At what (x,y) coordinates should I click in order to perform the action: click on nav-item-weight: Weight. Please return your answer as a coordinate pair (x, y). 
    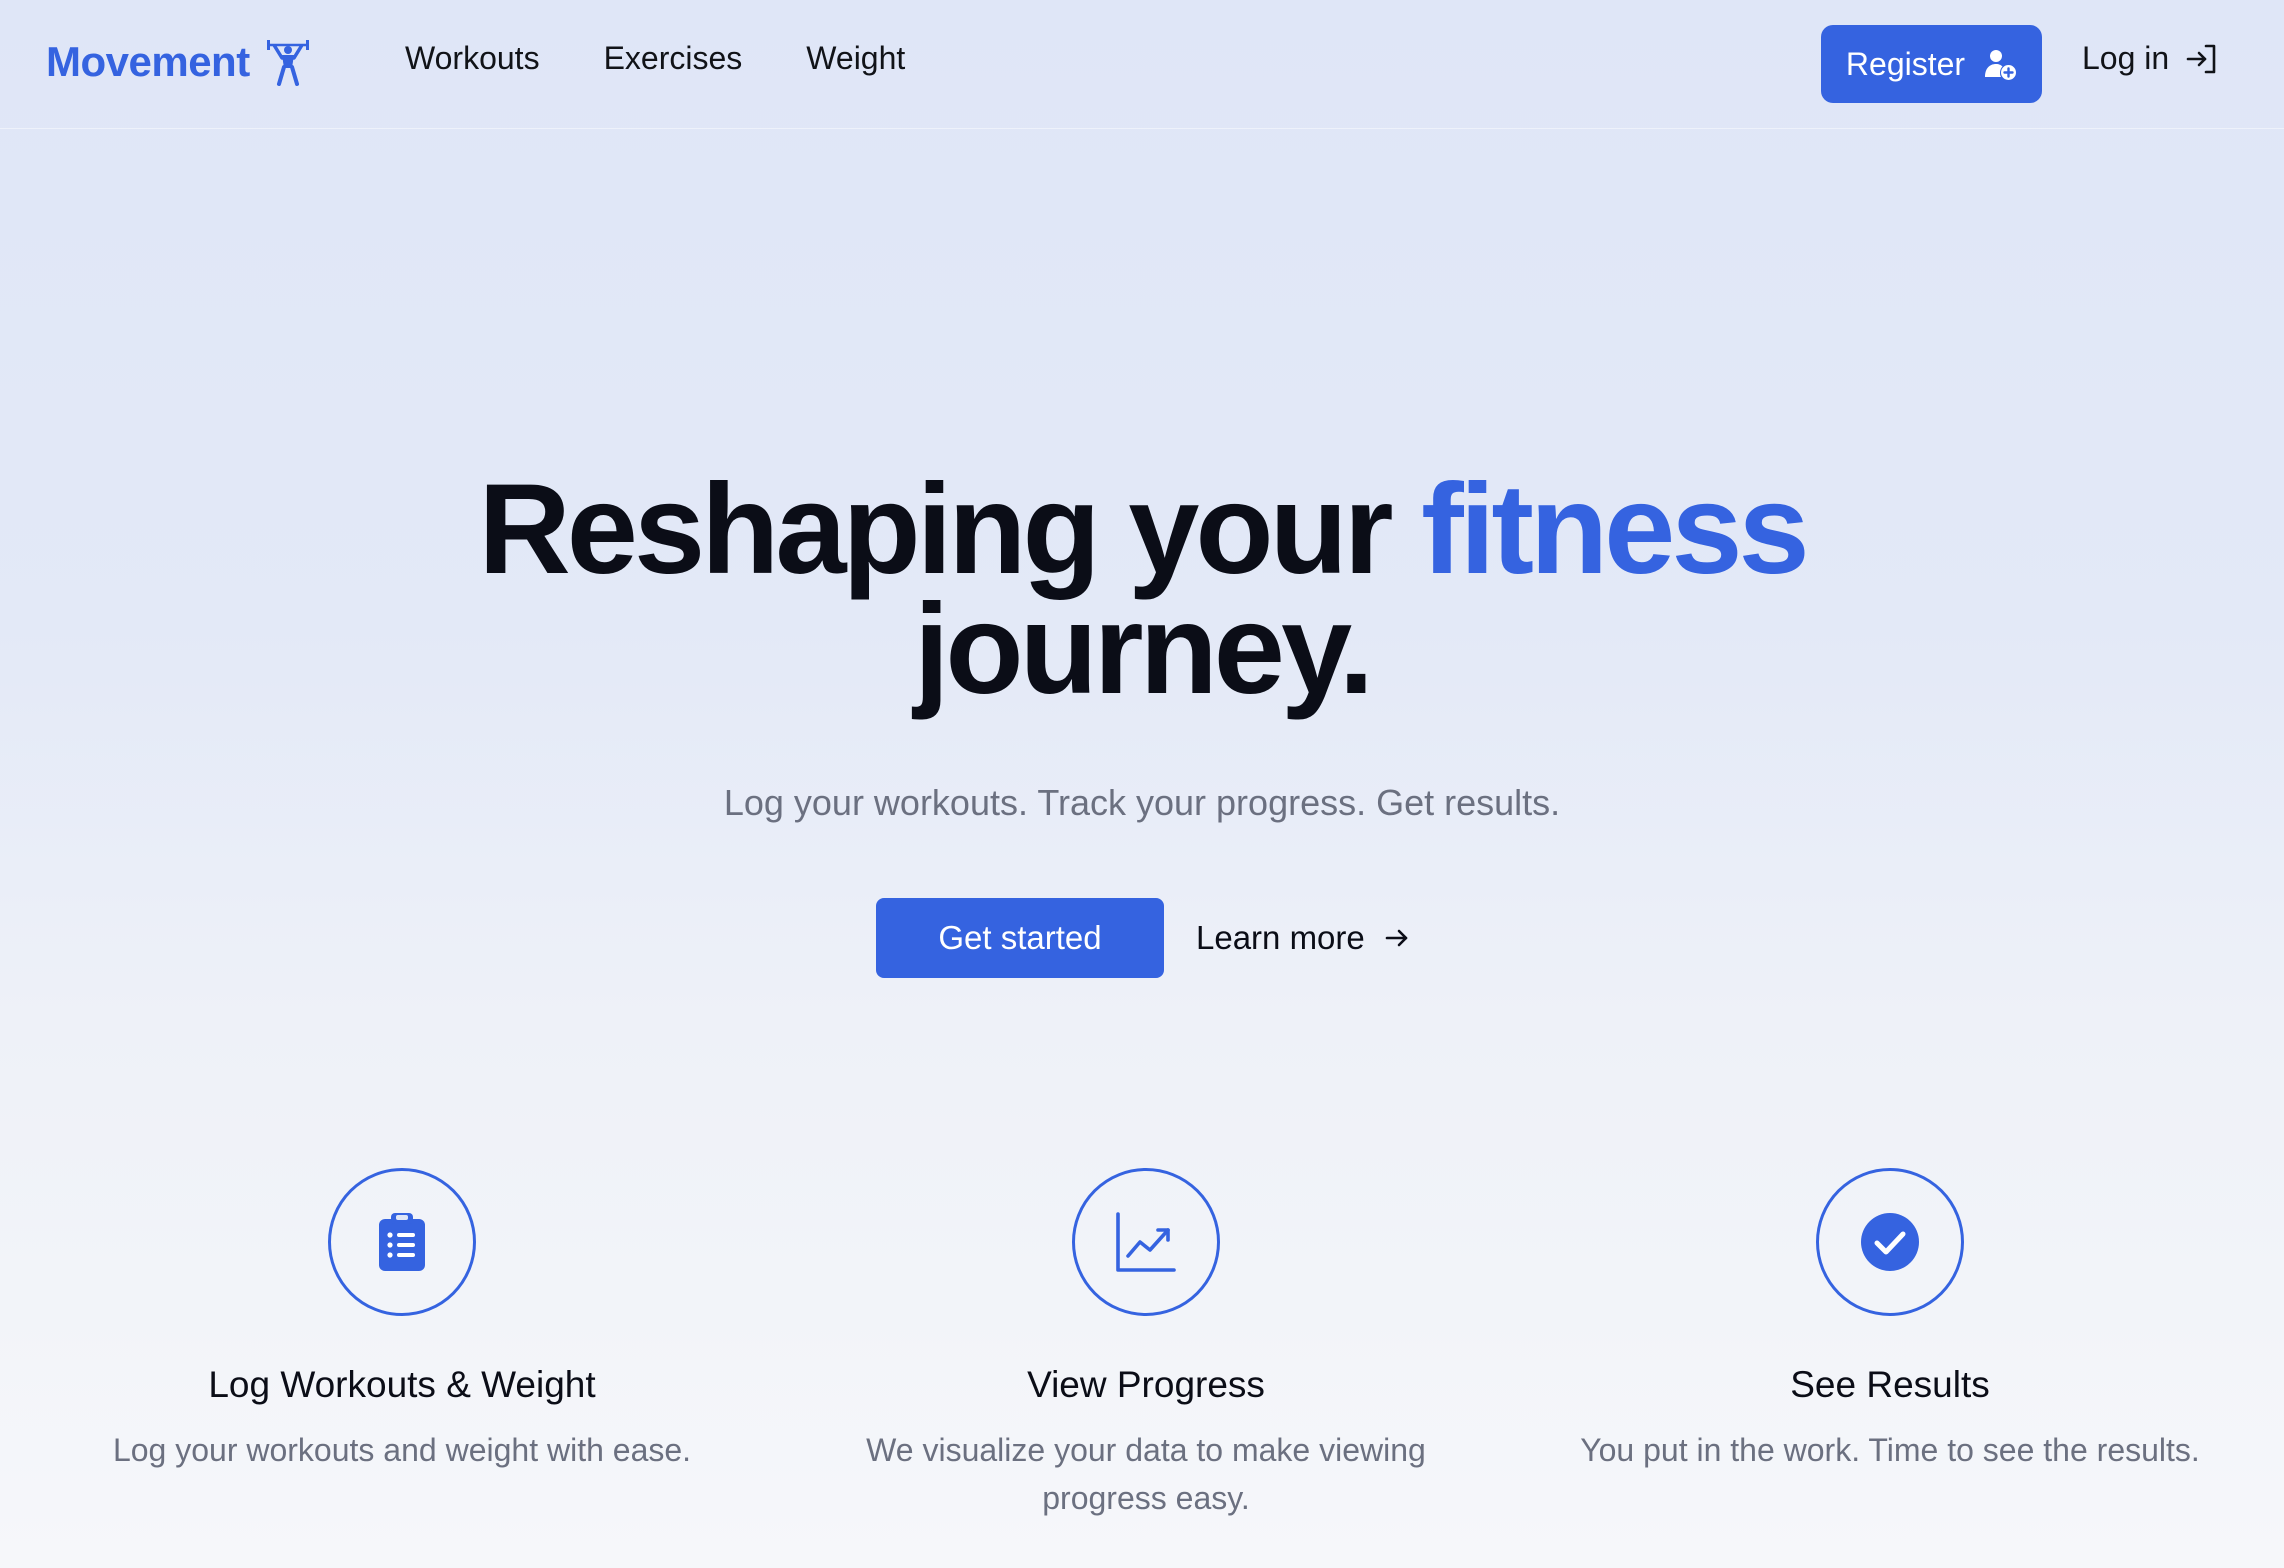
    Looking at the image, I should click on (855, 58).